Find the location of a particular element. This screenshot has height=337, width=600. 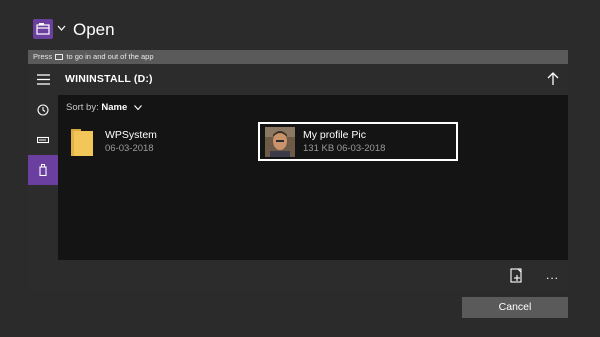

navigation-pane is located at coordinates (43, 192).